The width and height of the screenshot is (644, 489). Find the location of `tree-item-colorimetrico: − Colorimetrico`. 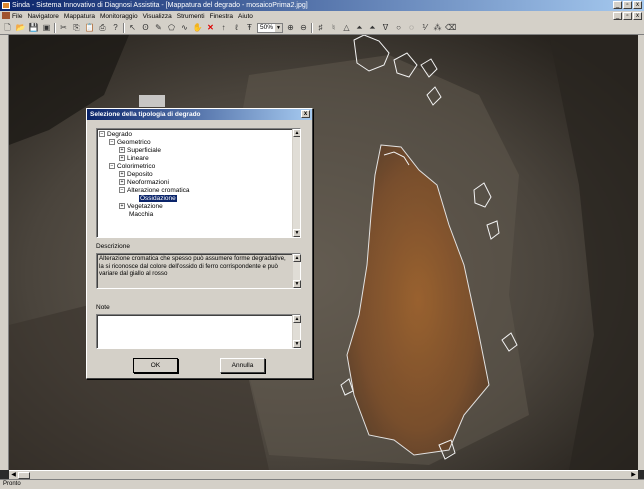

tree-item-colorimetrico: − Colorimetrico is located at coordinates (132, 167).